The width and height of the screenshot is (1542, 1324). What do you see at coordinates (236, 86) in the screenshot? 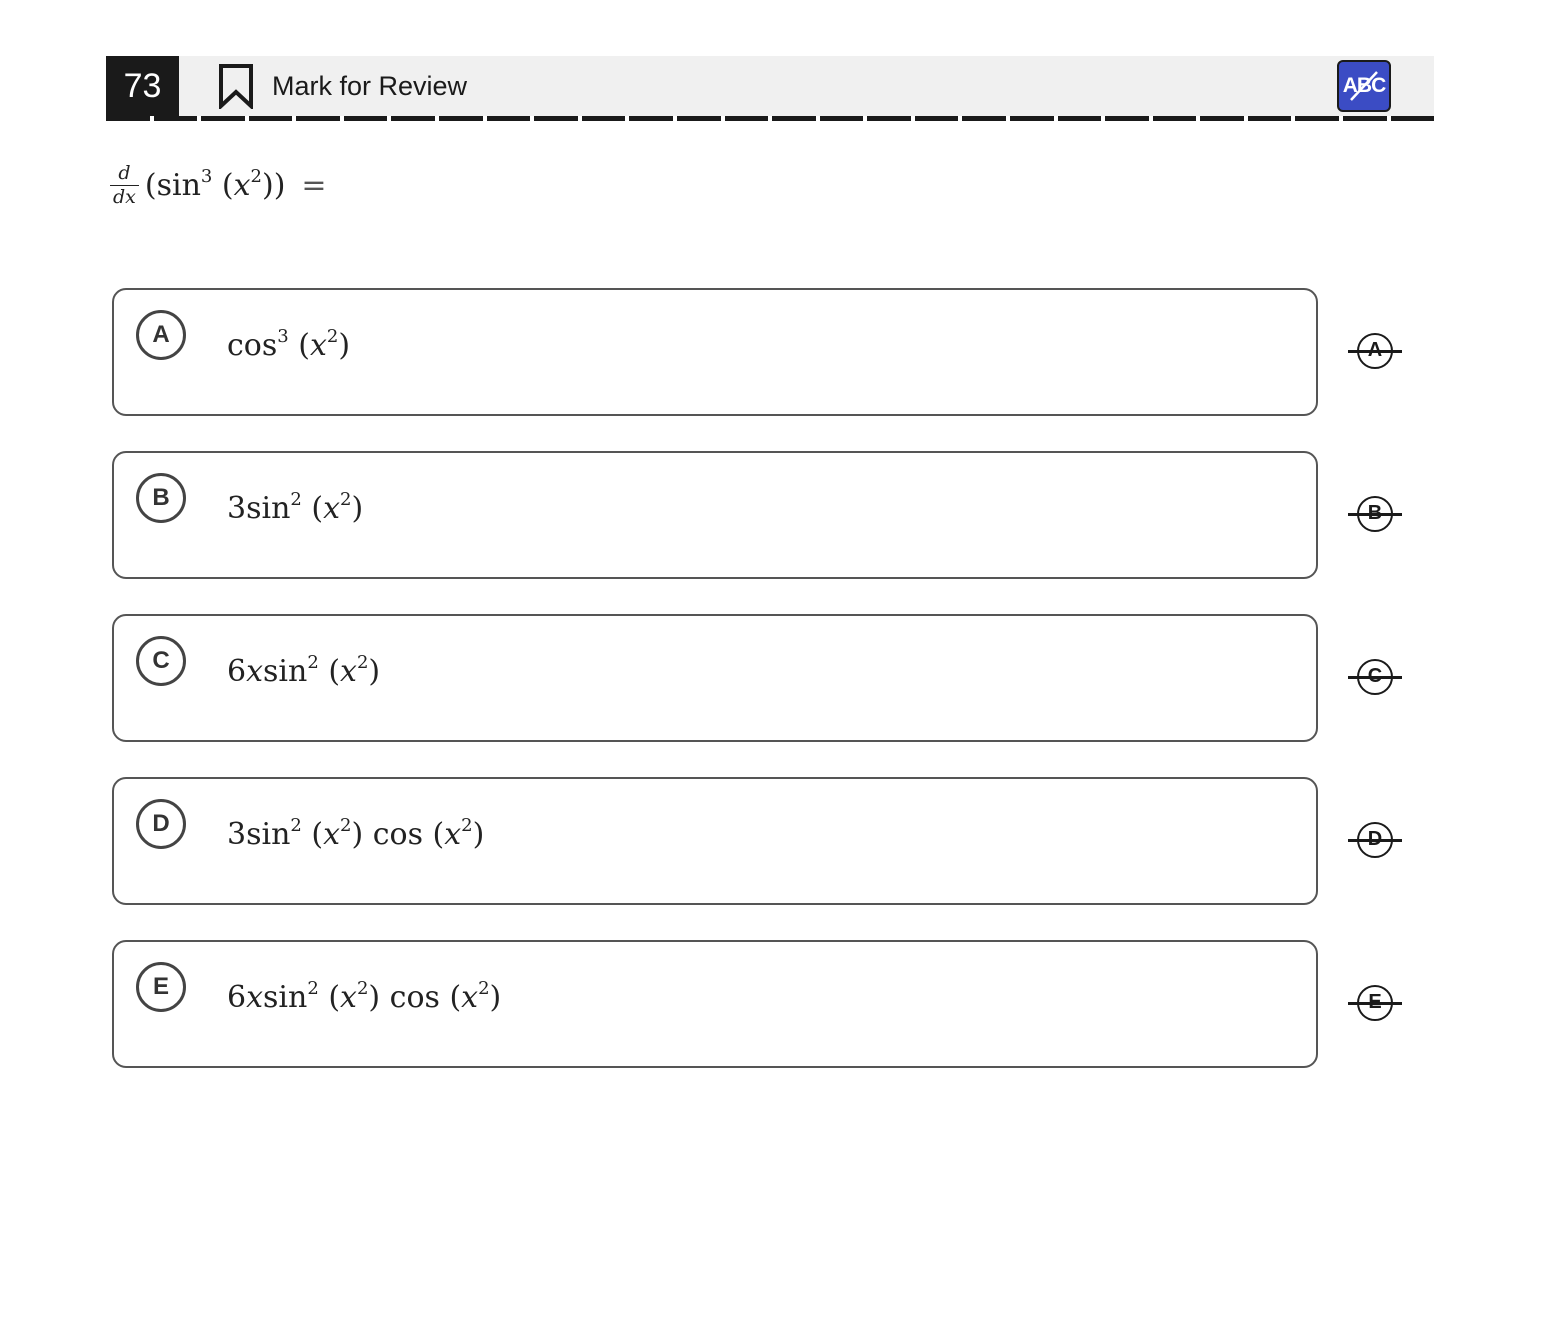
I see `bookmark-icon` at bounding box center [236, 86].